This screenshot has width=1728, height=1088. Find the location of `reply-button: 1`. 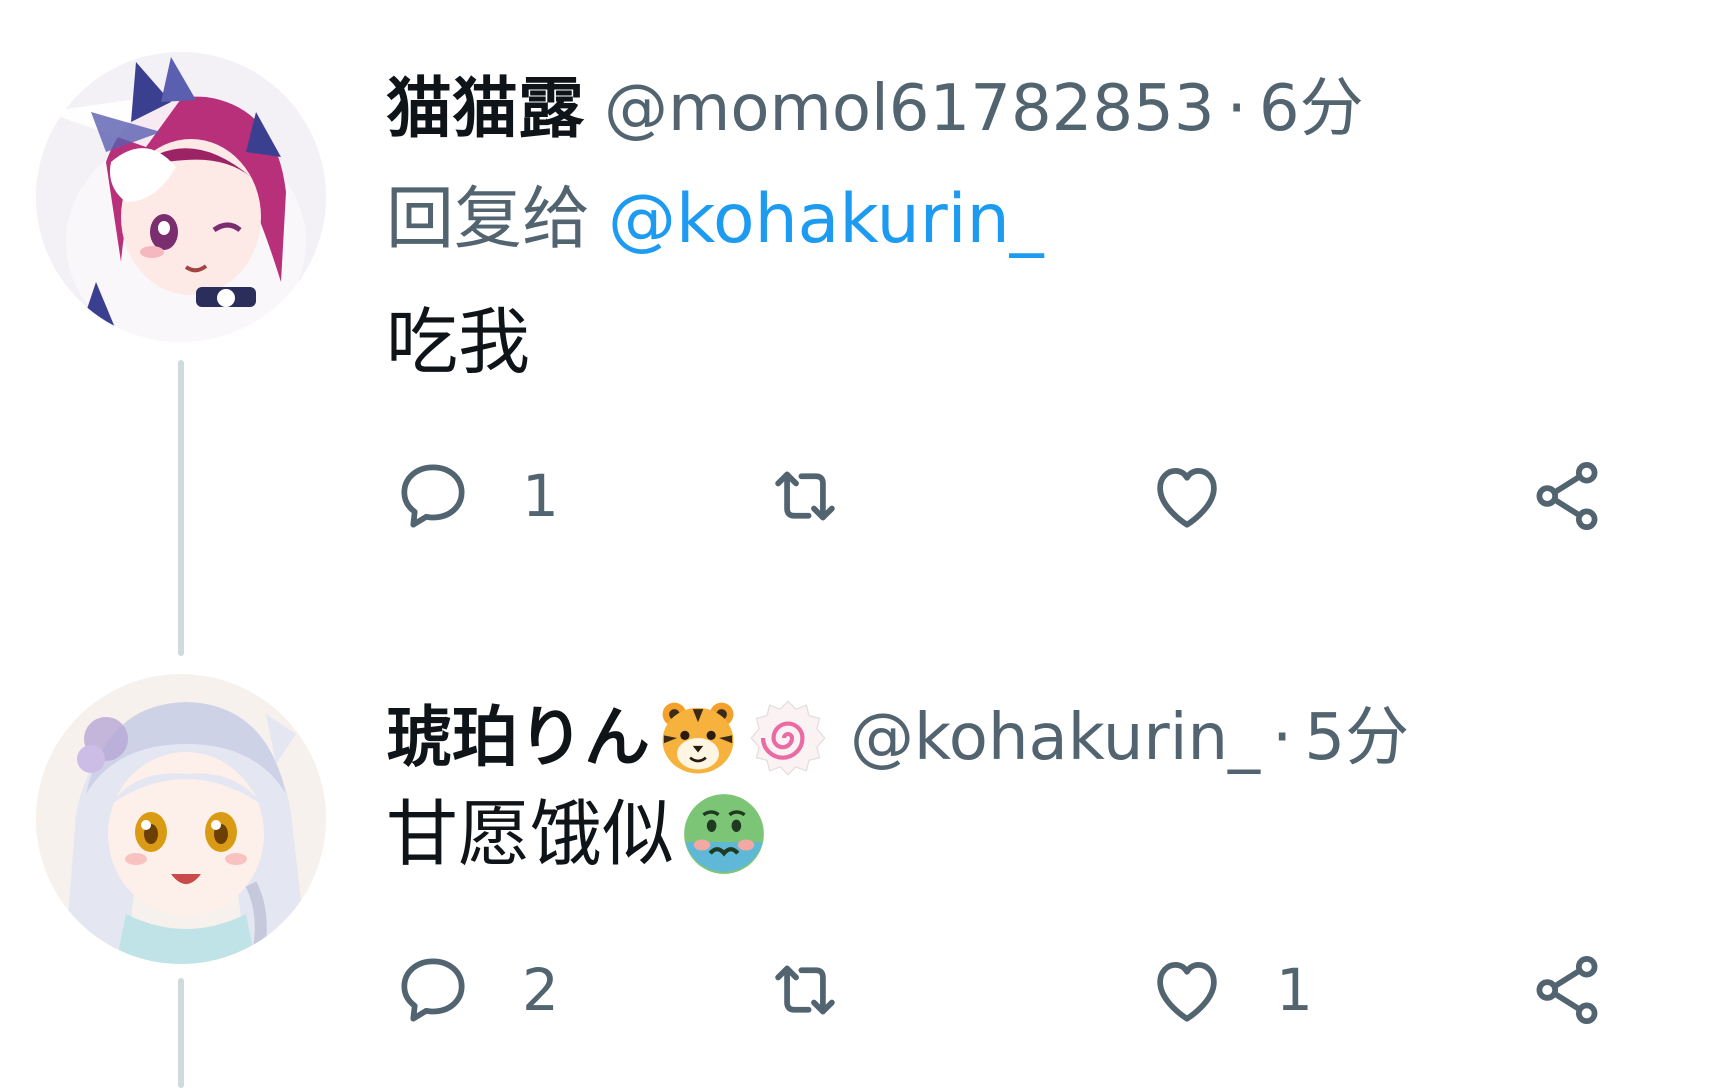

reply-button: 1 is located at coordinates (474, 496).